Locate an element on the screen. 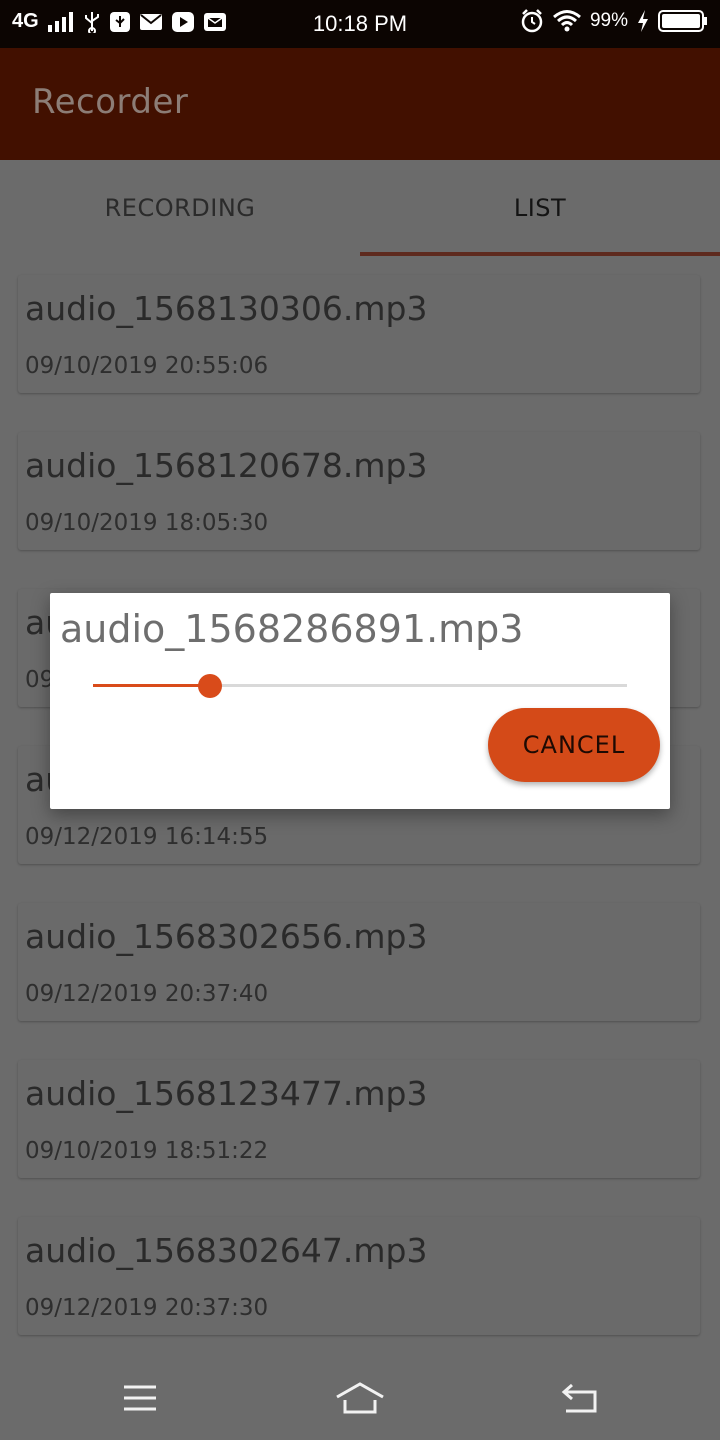  recording-name: audio_1568123477.mp3 is located at coordinates (226, 1093).